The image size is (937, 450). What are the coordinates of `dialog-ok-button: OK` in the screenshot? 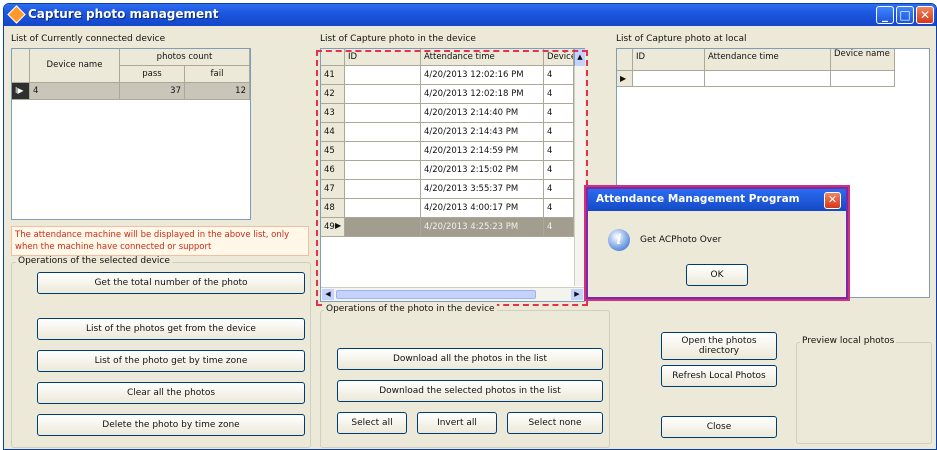 It's located at (717, 275).